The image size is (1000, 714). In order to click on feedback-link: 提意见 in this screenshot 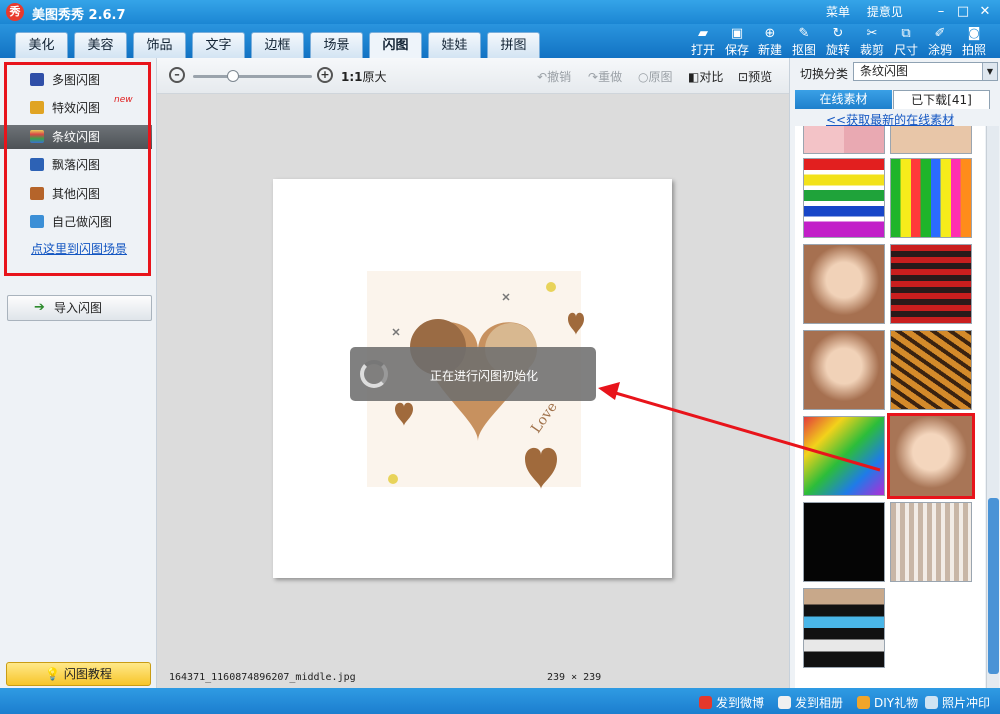, I will do `click(885, 12)`.